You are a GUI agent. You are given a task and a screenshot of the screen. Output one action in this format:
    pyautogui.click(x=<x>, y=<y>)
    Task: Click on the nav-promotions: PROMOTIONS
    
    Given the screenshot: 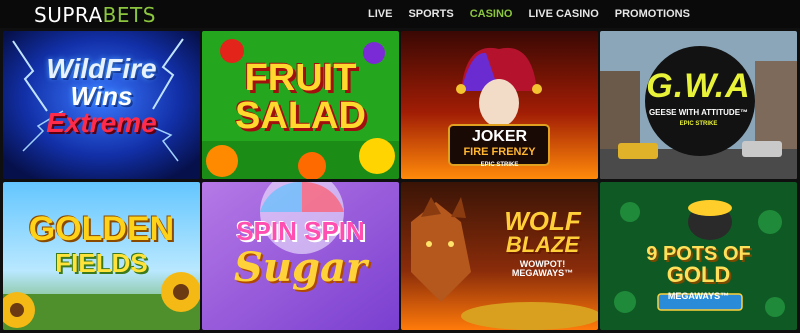 What is the action you would take?
    pyautogui.click(x=652, y=14)
    